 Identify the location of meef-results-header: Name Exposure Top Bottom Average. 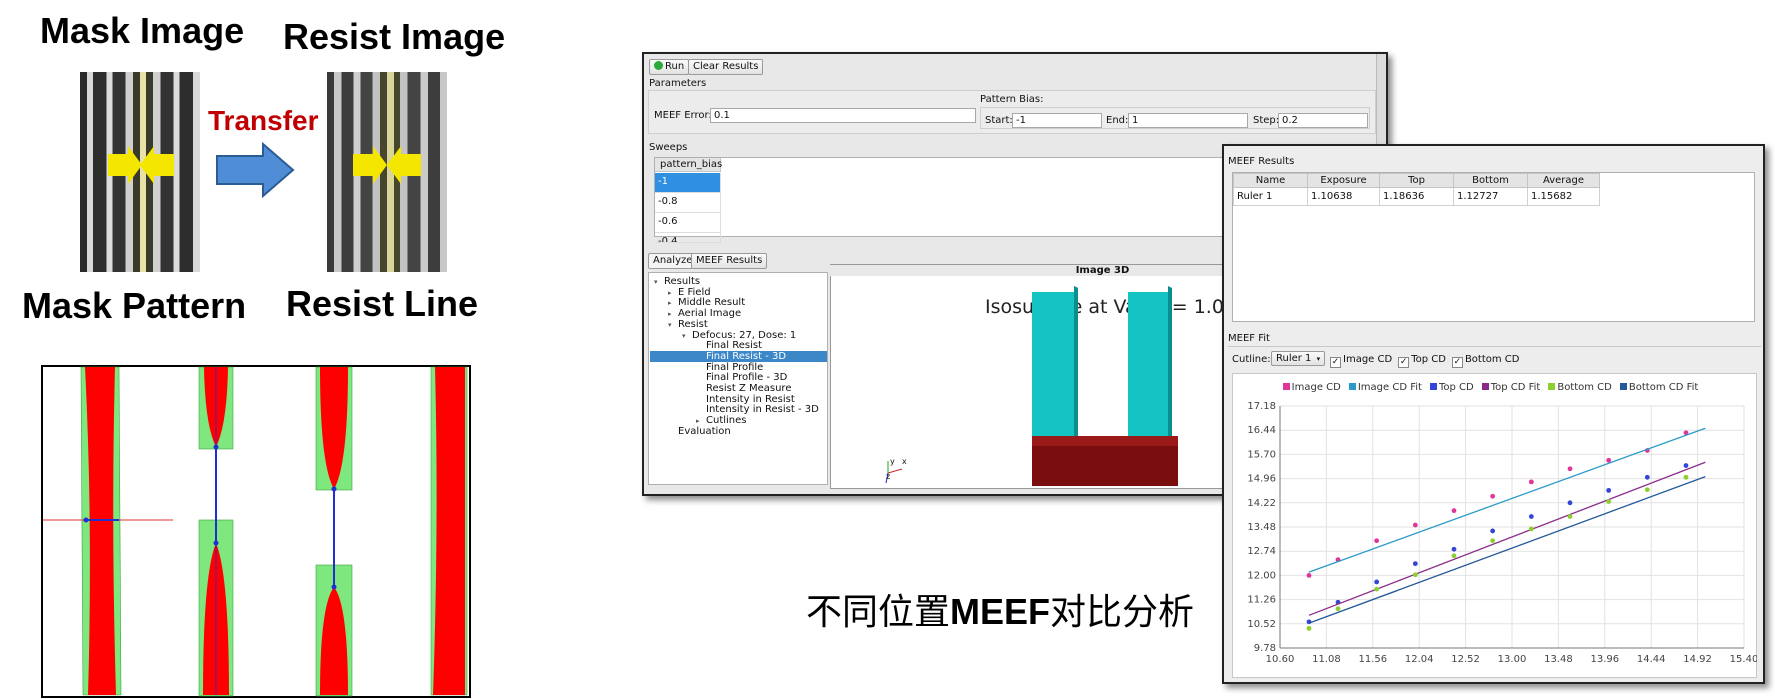
(1416, 180).